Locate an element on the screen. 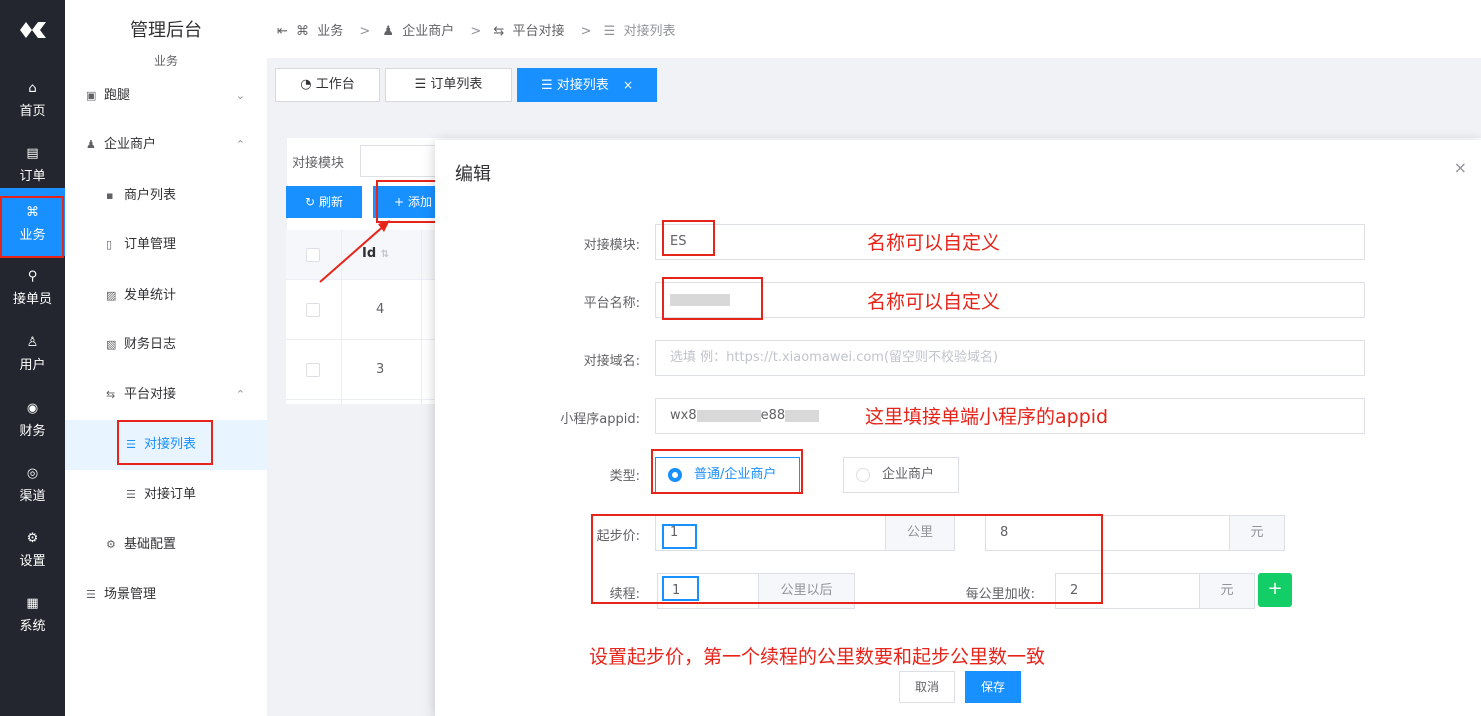  cell-id: 3 is located at coordinates (380, 369).